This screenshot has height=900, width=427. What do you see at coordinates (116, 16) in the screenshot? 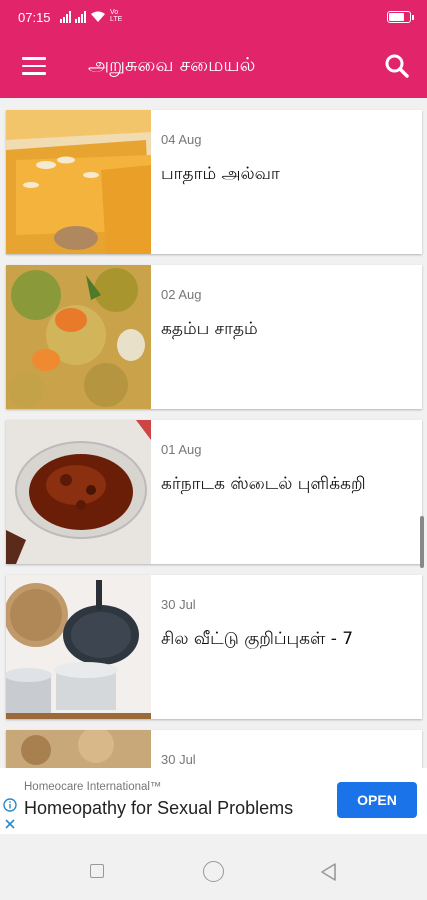
I see `volte-label: Vo LTE` at bounding box center [116, 16].